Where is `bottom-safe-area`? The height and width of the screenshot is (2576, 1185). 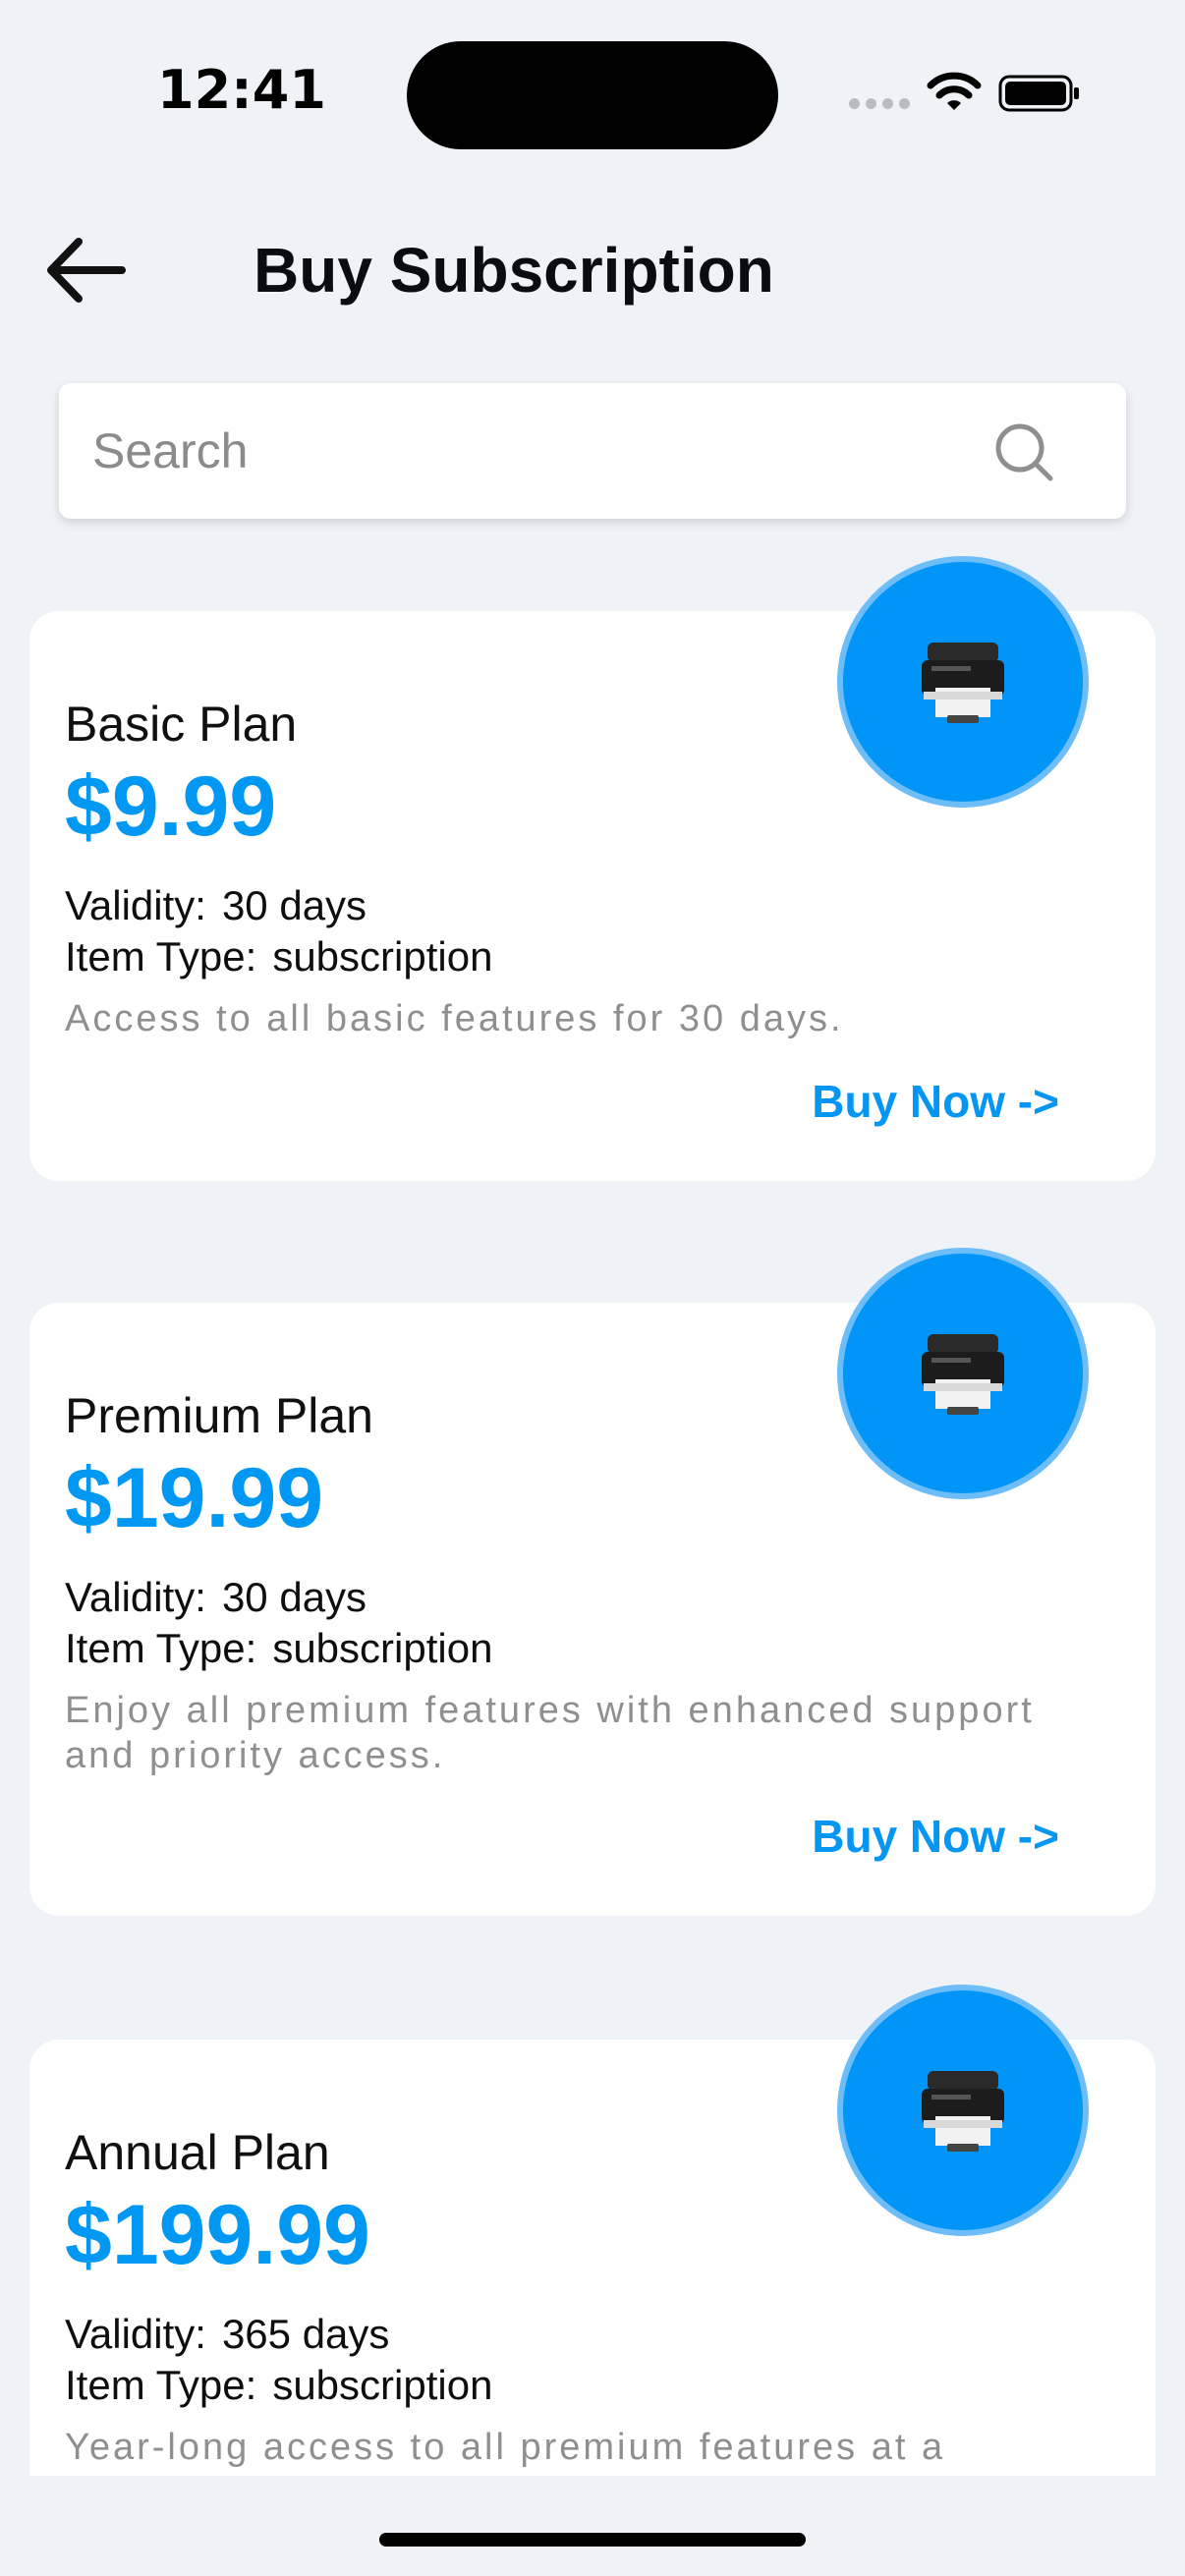
bottom-safe-area is located at coordinates (592, 2526).